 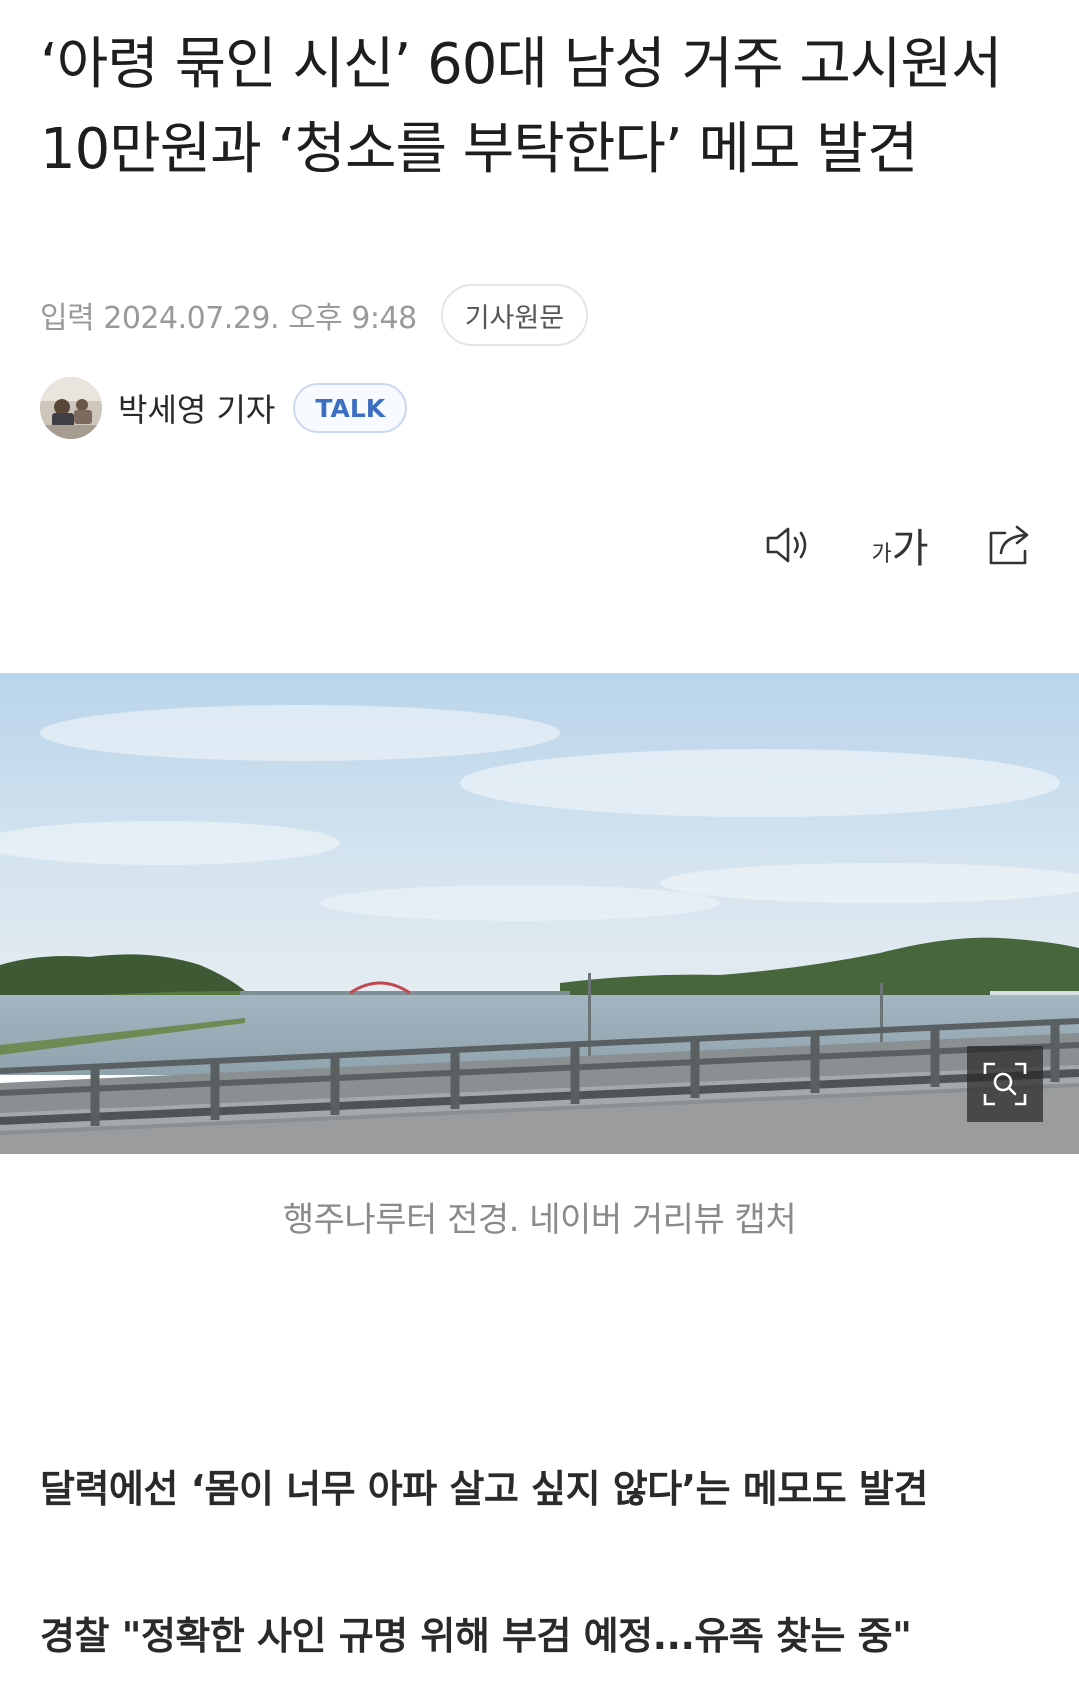 I want to click on speaker-icon, so click(x=786, y=545).